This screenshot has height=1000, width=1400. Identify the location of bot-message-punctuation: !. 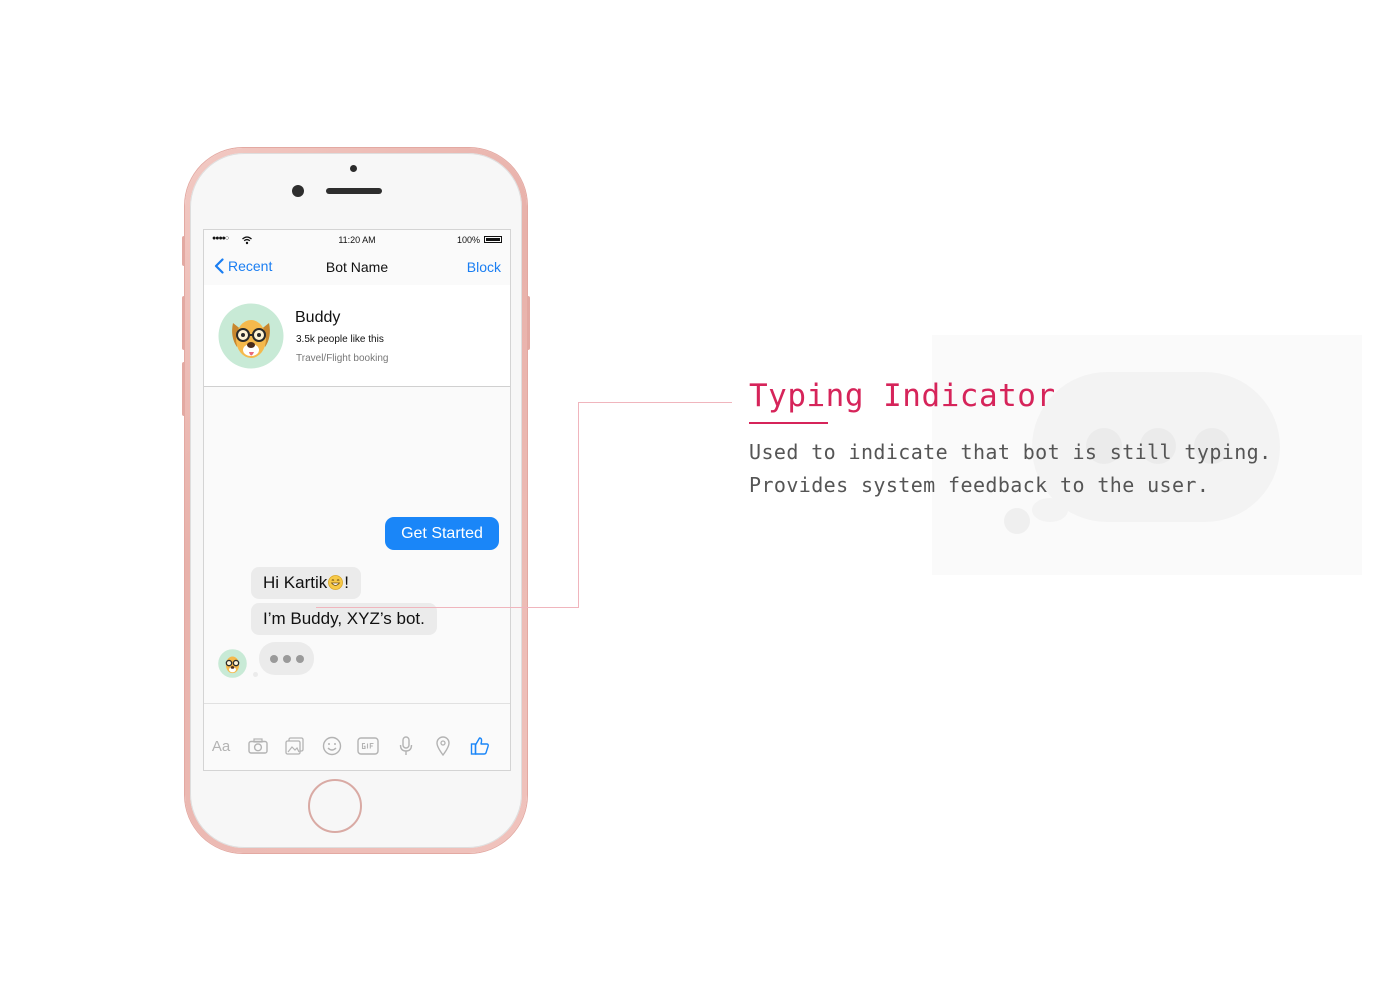
(346, 582).